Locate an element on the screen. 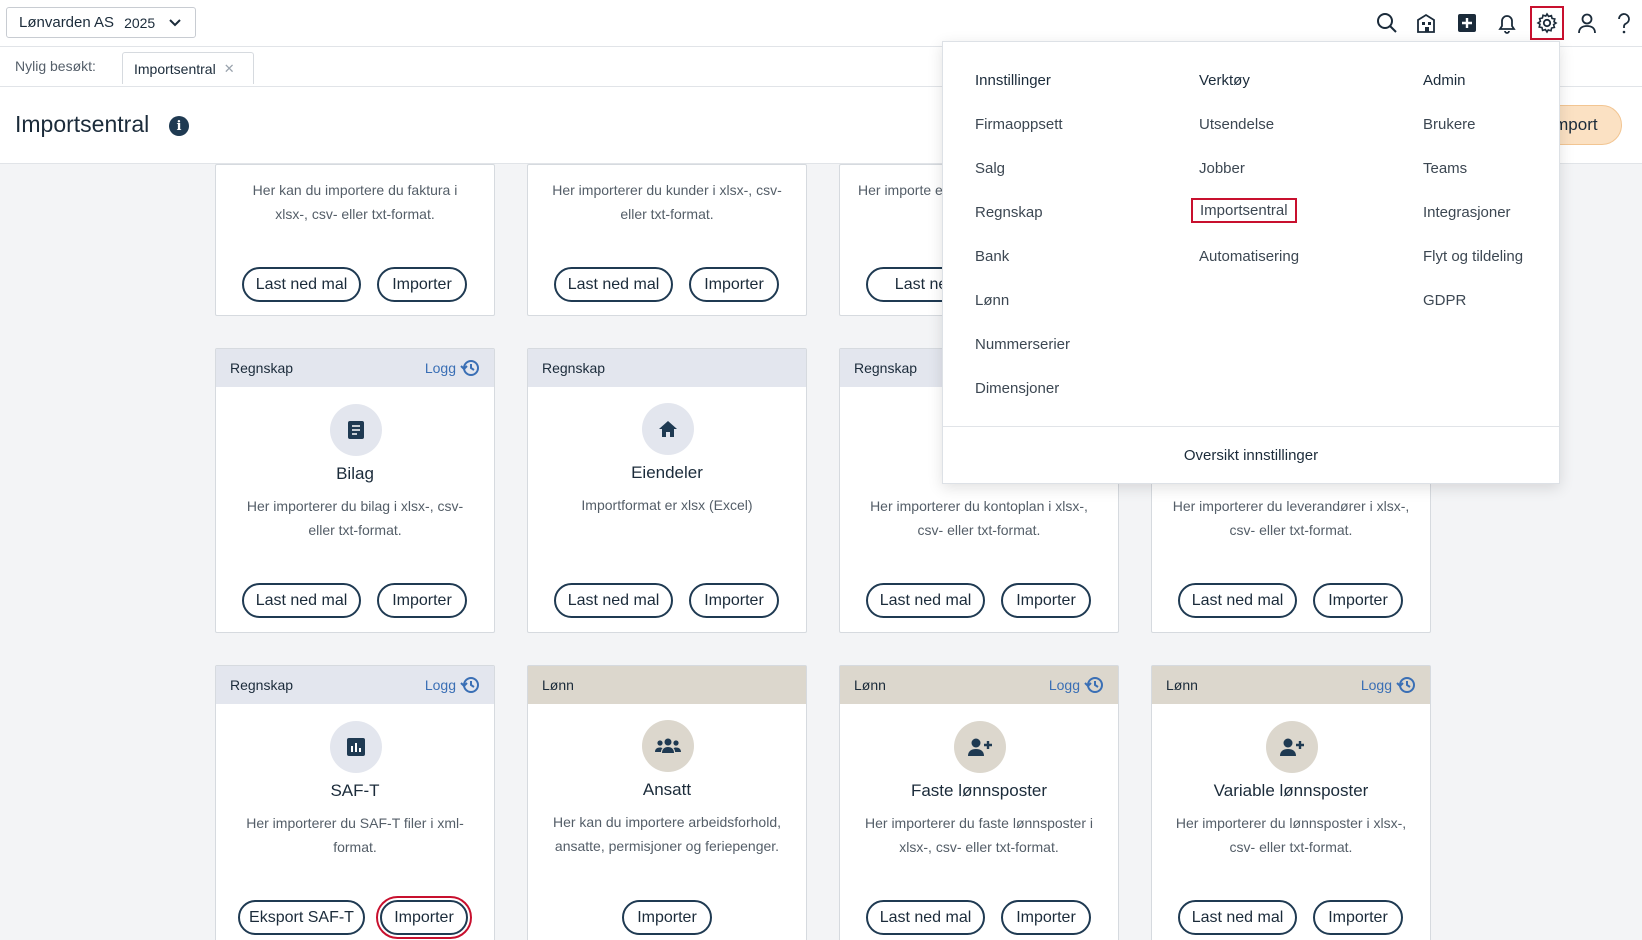 The height and width of the screenshot is (940, 1642). menu-item-integrasjoner: Integrasjoner is located at coordinates (1467, 212).